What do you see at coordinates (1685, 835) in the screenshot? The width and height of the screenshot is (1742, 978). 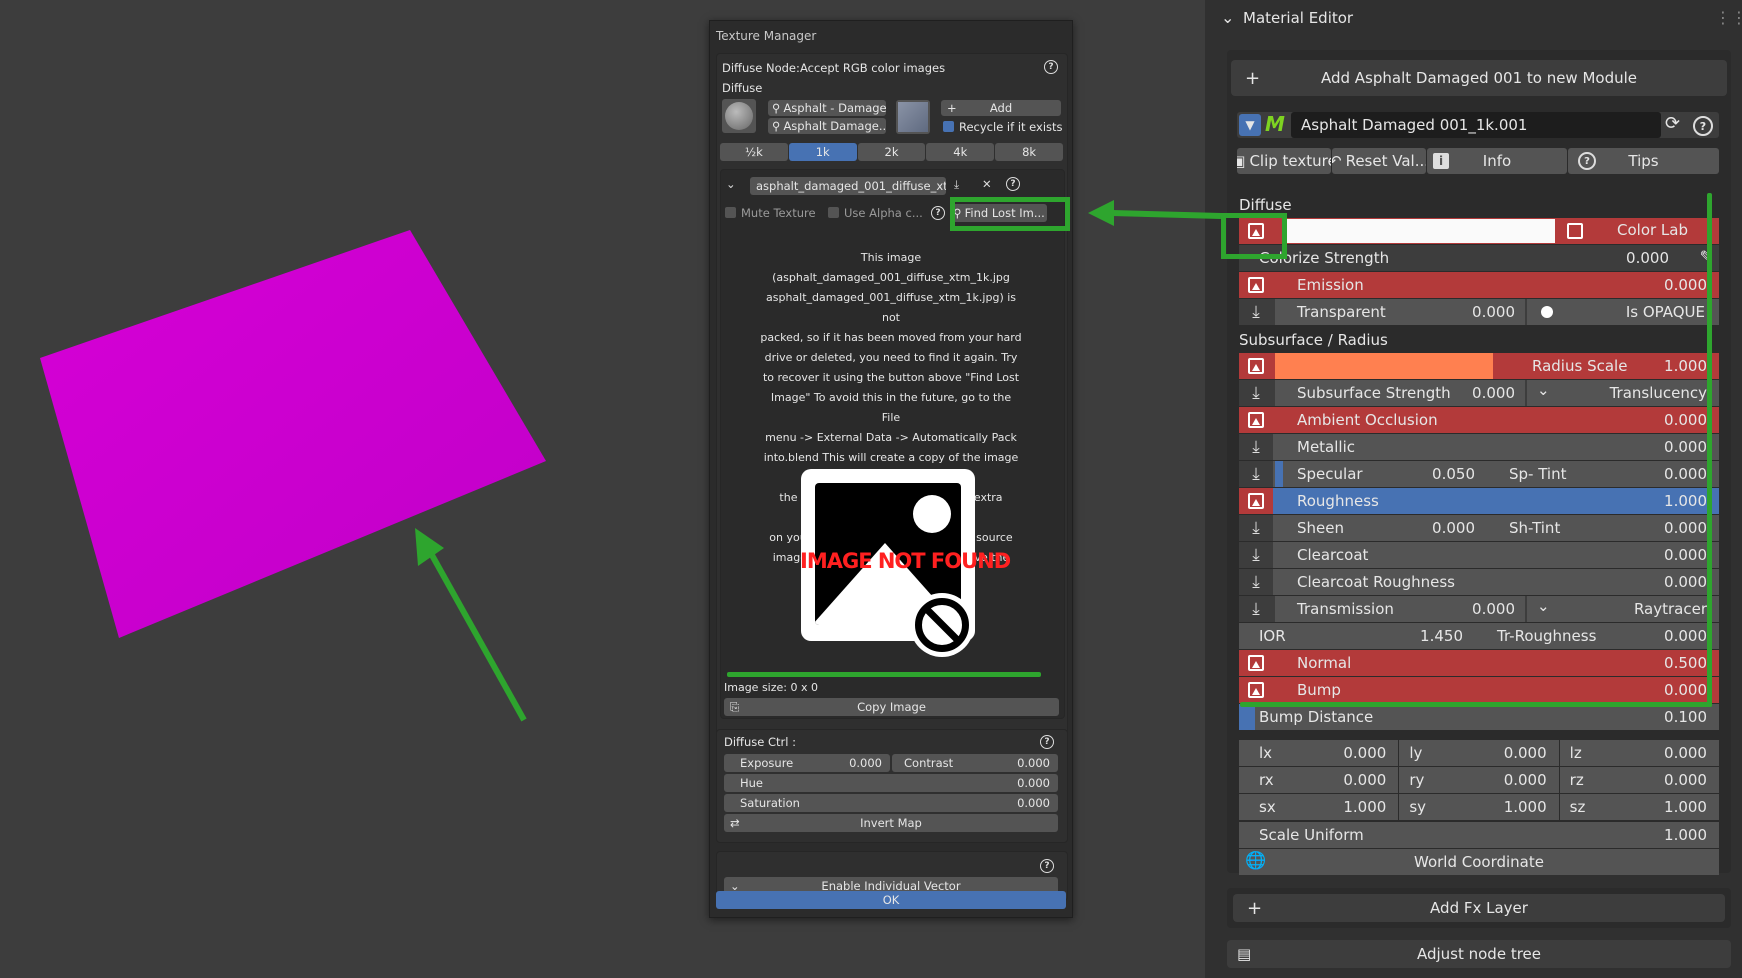 I see `scale-uniform-value: 1.000` at bounding box center [1685, 835].